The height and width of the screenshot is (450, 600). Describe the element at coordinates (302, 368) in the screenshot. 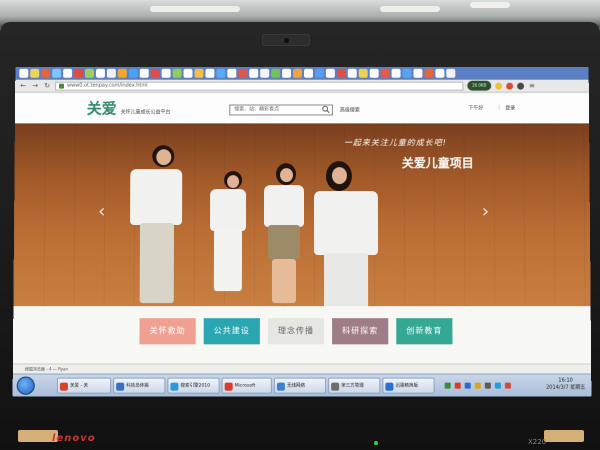

I see `notification-strip: 搜狐浏览器 - 4 — Ryan` at that location.